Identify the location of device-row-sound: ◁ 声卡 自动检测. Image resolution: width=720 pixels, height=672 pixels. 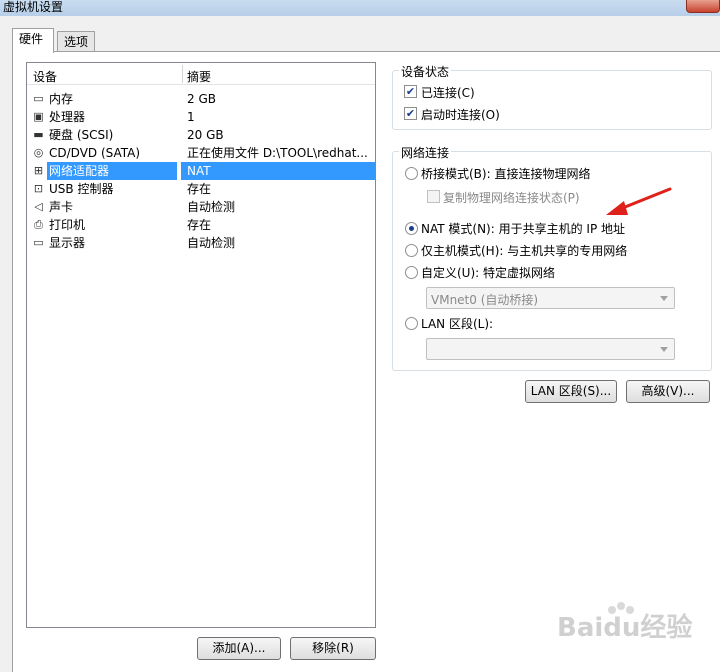
(201, 207).